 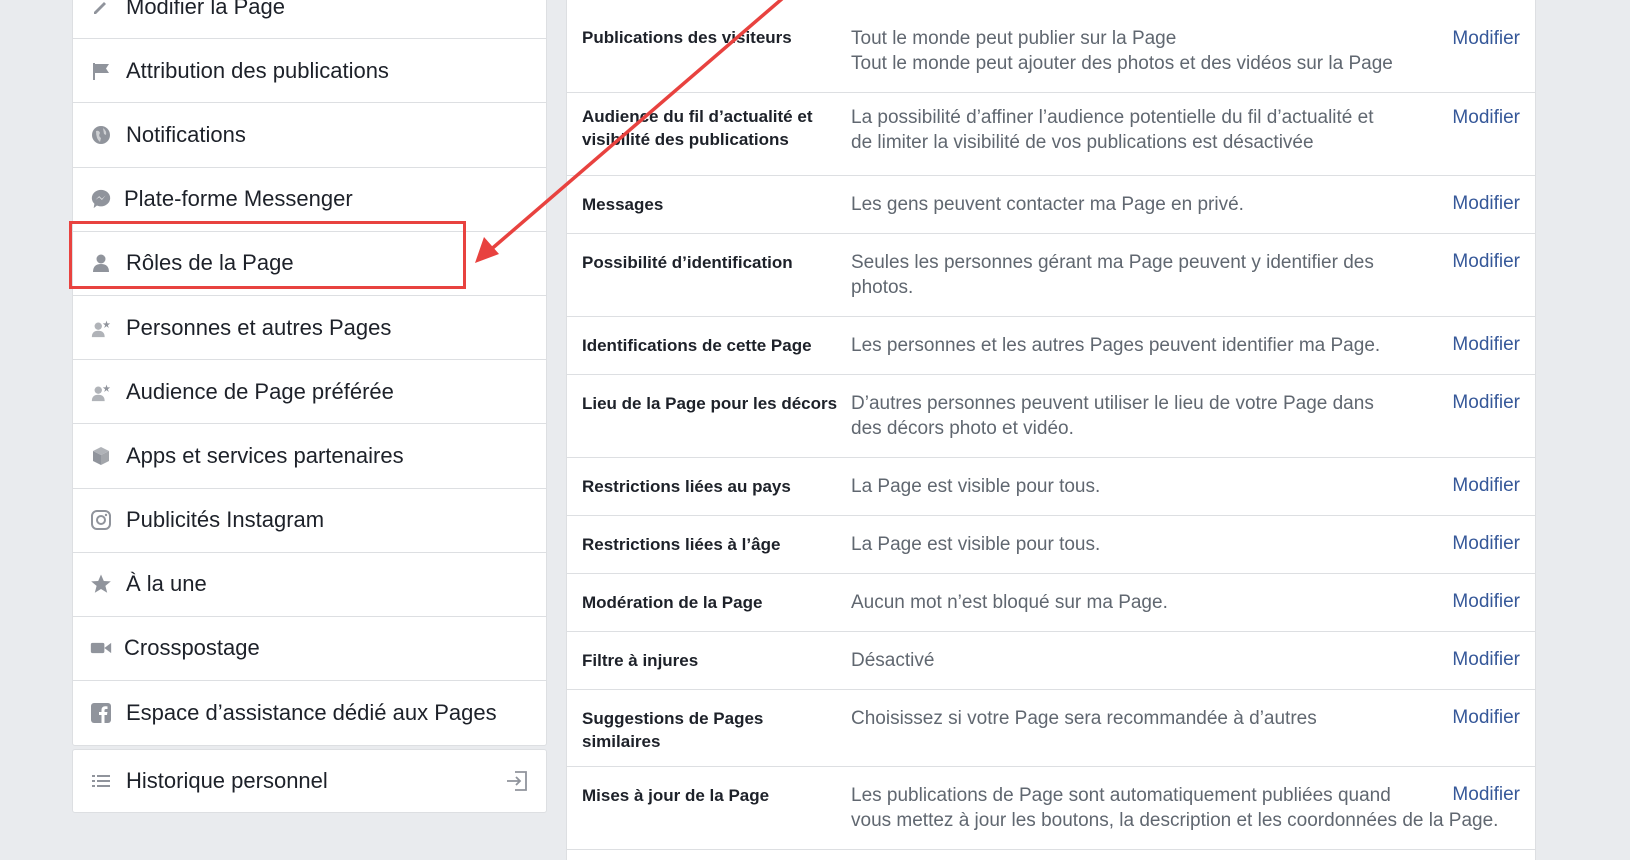 I want to click on sidebar-item-label: Notifications, so click(x=186, y=134).